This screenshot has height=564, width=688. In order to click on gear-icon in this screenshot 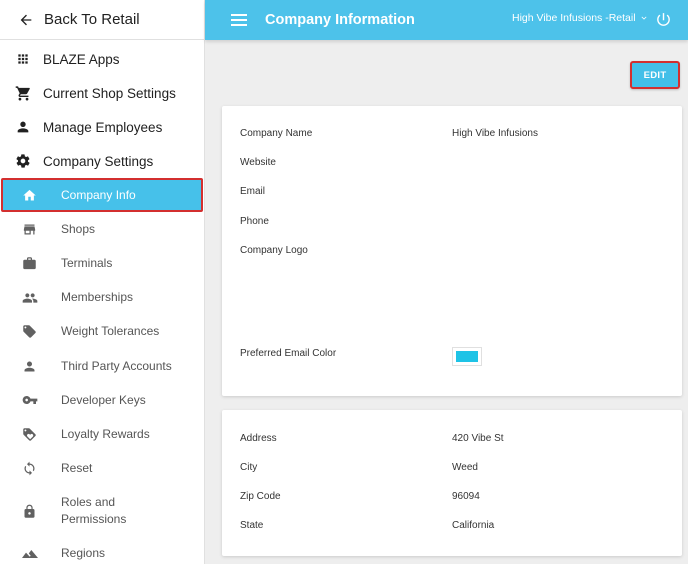, I will do `click(23, 161)`.